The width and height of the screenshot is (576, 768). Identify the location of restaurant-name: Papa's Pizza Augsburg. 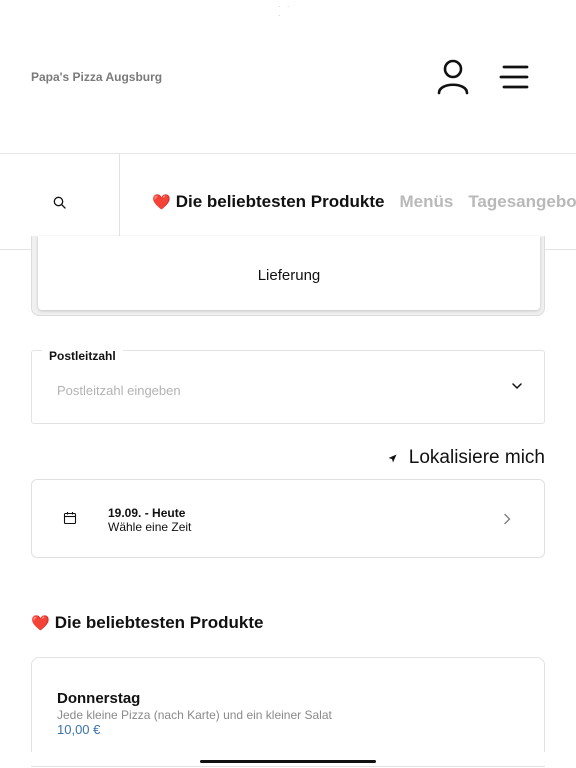
(97, 77).